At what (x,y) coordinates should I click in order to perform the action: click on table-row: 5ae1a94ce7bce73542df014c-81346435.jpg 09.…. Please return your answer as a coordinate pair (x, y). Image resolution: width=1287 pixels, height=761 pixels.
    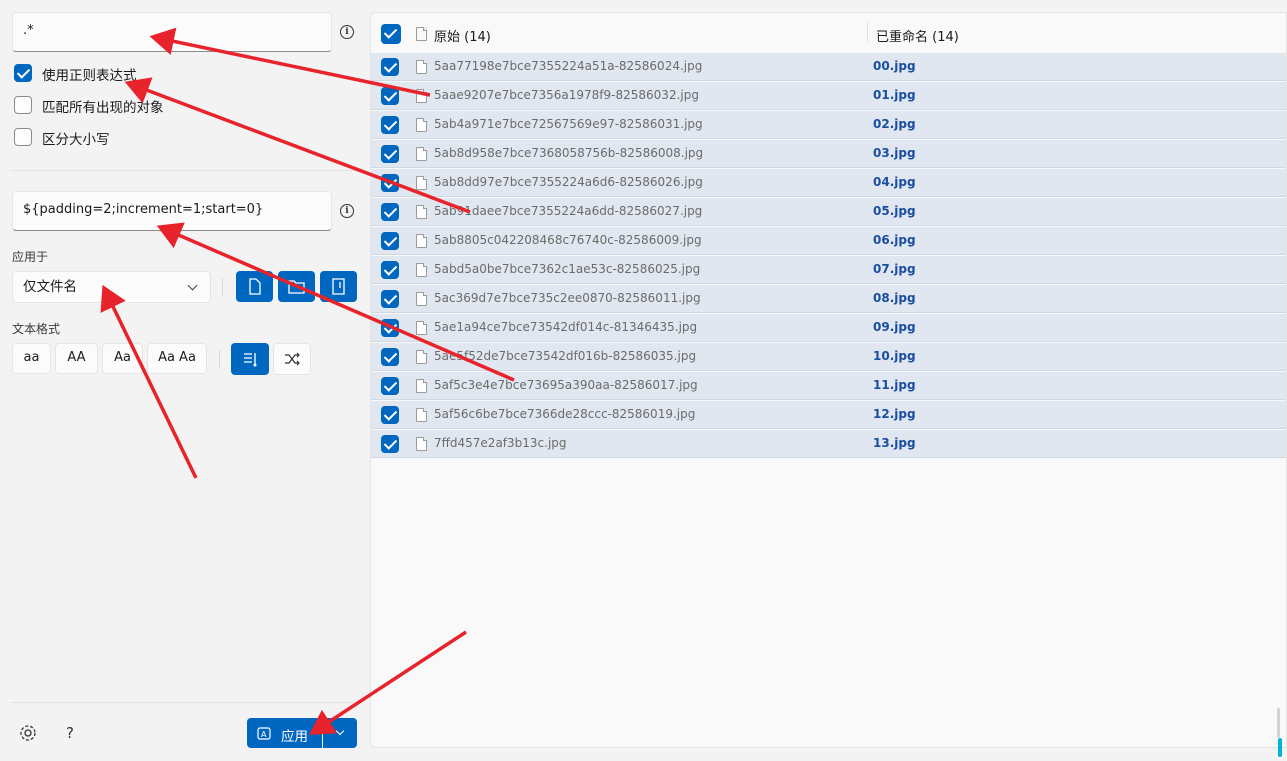
    Looking at the image, I should click on (828, 328).